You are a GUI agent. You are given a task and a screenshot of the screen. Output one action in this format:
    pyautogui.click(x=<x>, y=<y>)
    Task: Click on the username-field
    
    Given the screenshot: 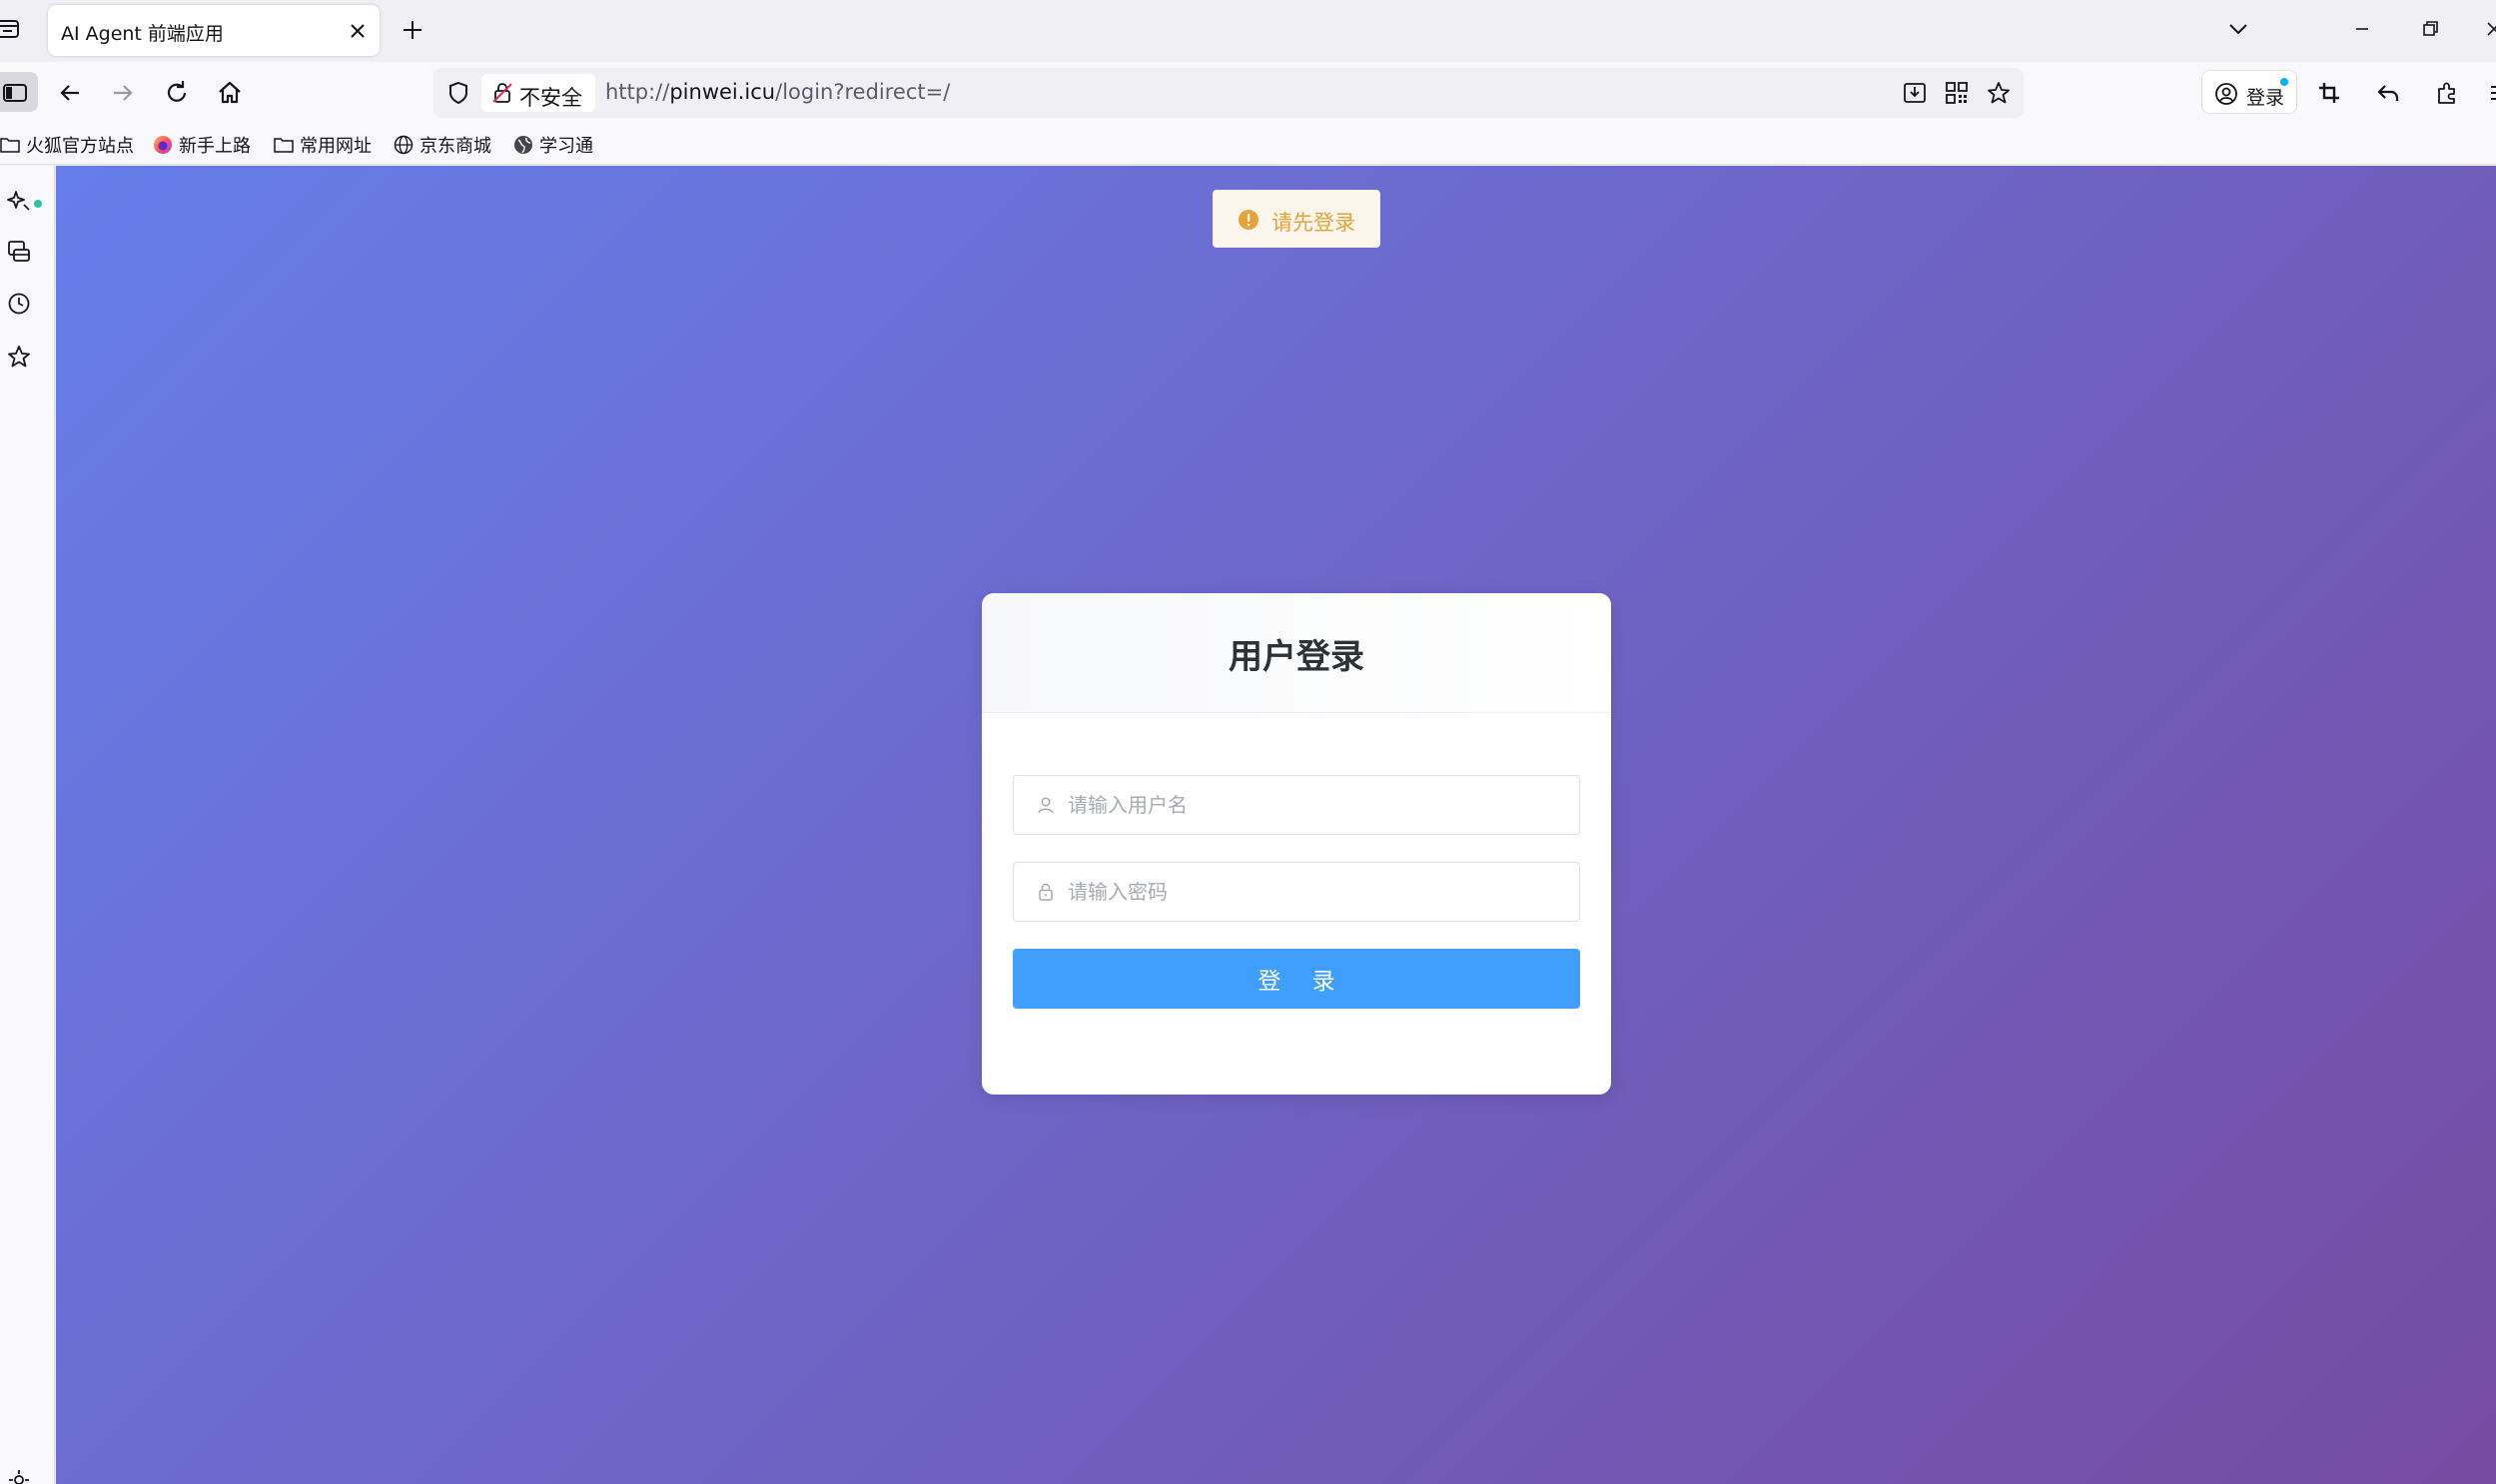 What is the action you would take?
    pyautogui.click(x=1297, y=805)
    